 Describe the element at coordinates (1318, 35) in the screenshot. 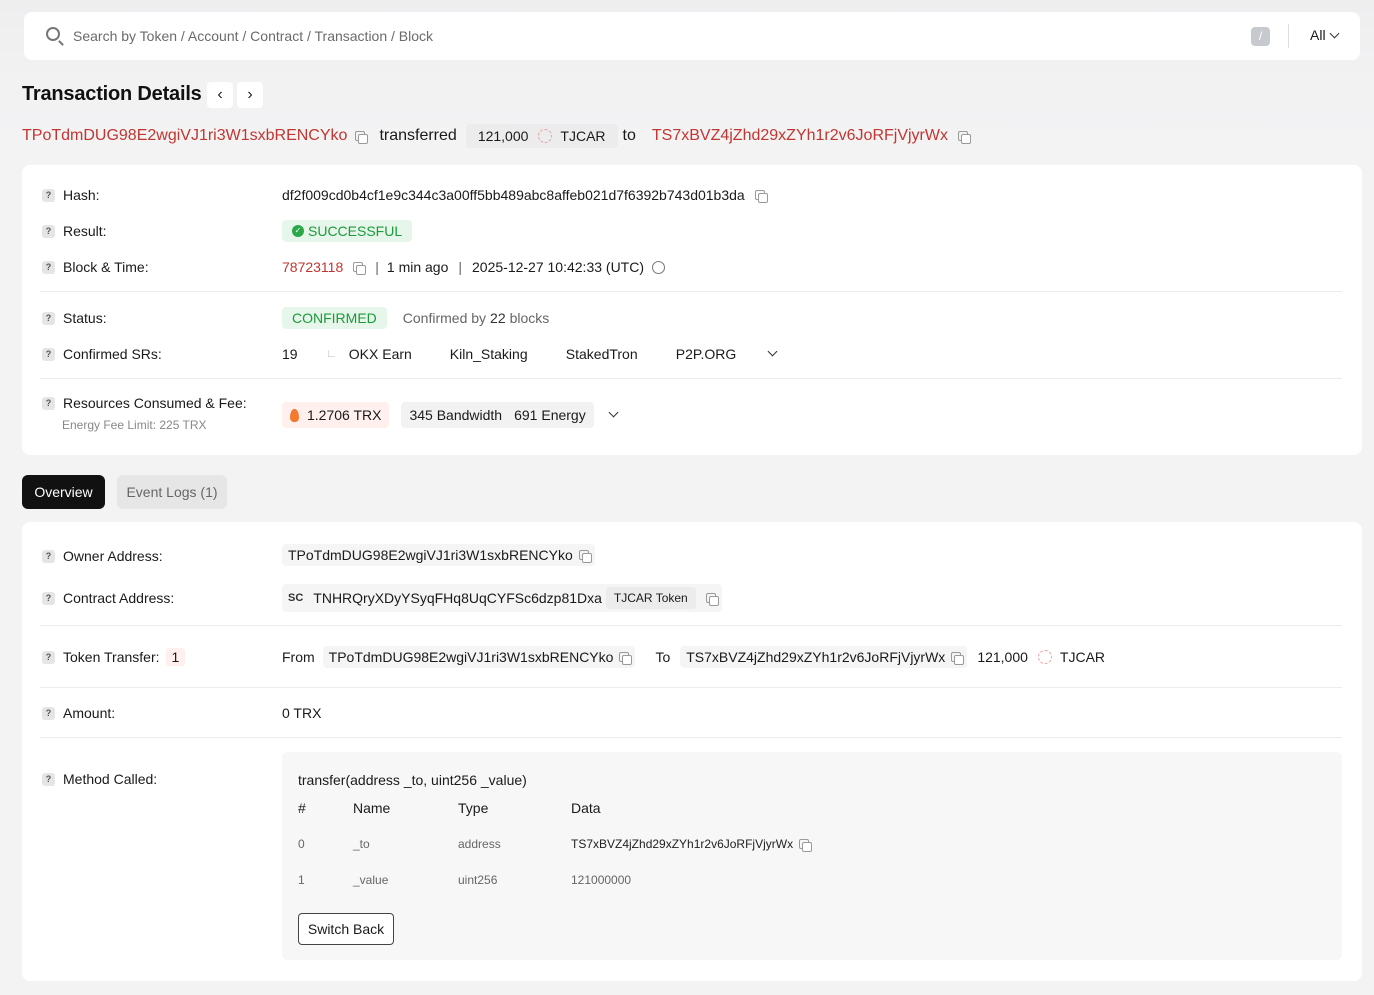

I see `filter-label: All` at that location.